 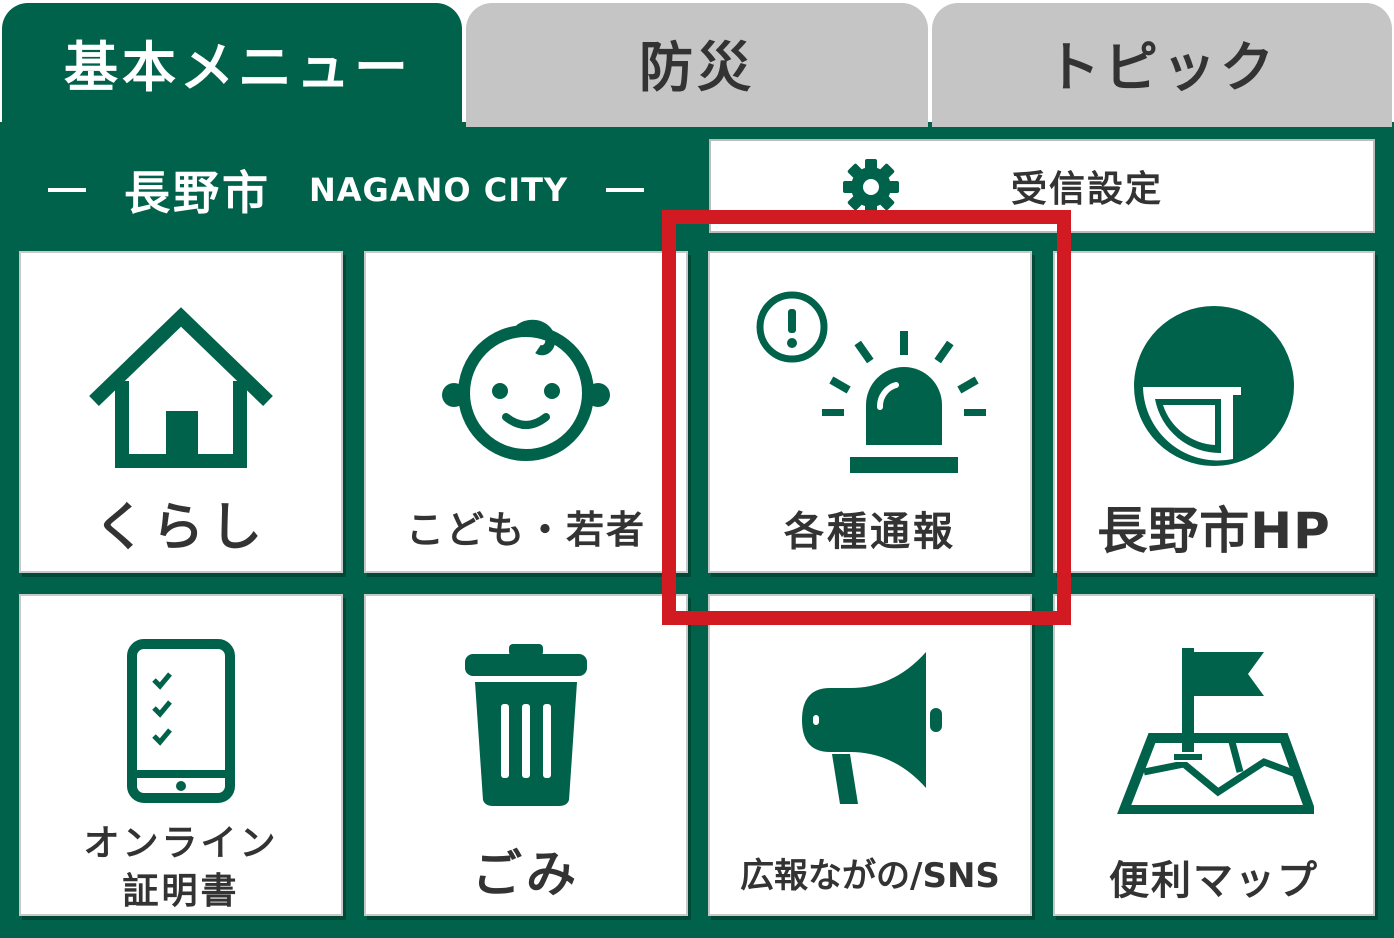 I want to click on menu-item-online-certificate: オンライン 証明書, so click(x=181, y=755).